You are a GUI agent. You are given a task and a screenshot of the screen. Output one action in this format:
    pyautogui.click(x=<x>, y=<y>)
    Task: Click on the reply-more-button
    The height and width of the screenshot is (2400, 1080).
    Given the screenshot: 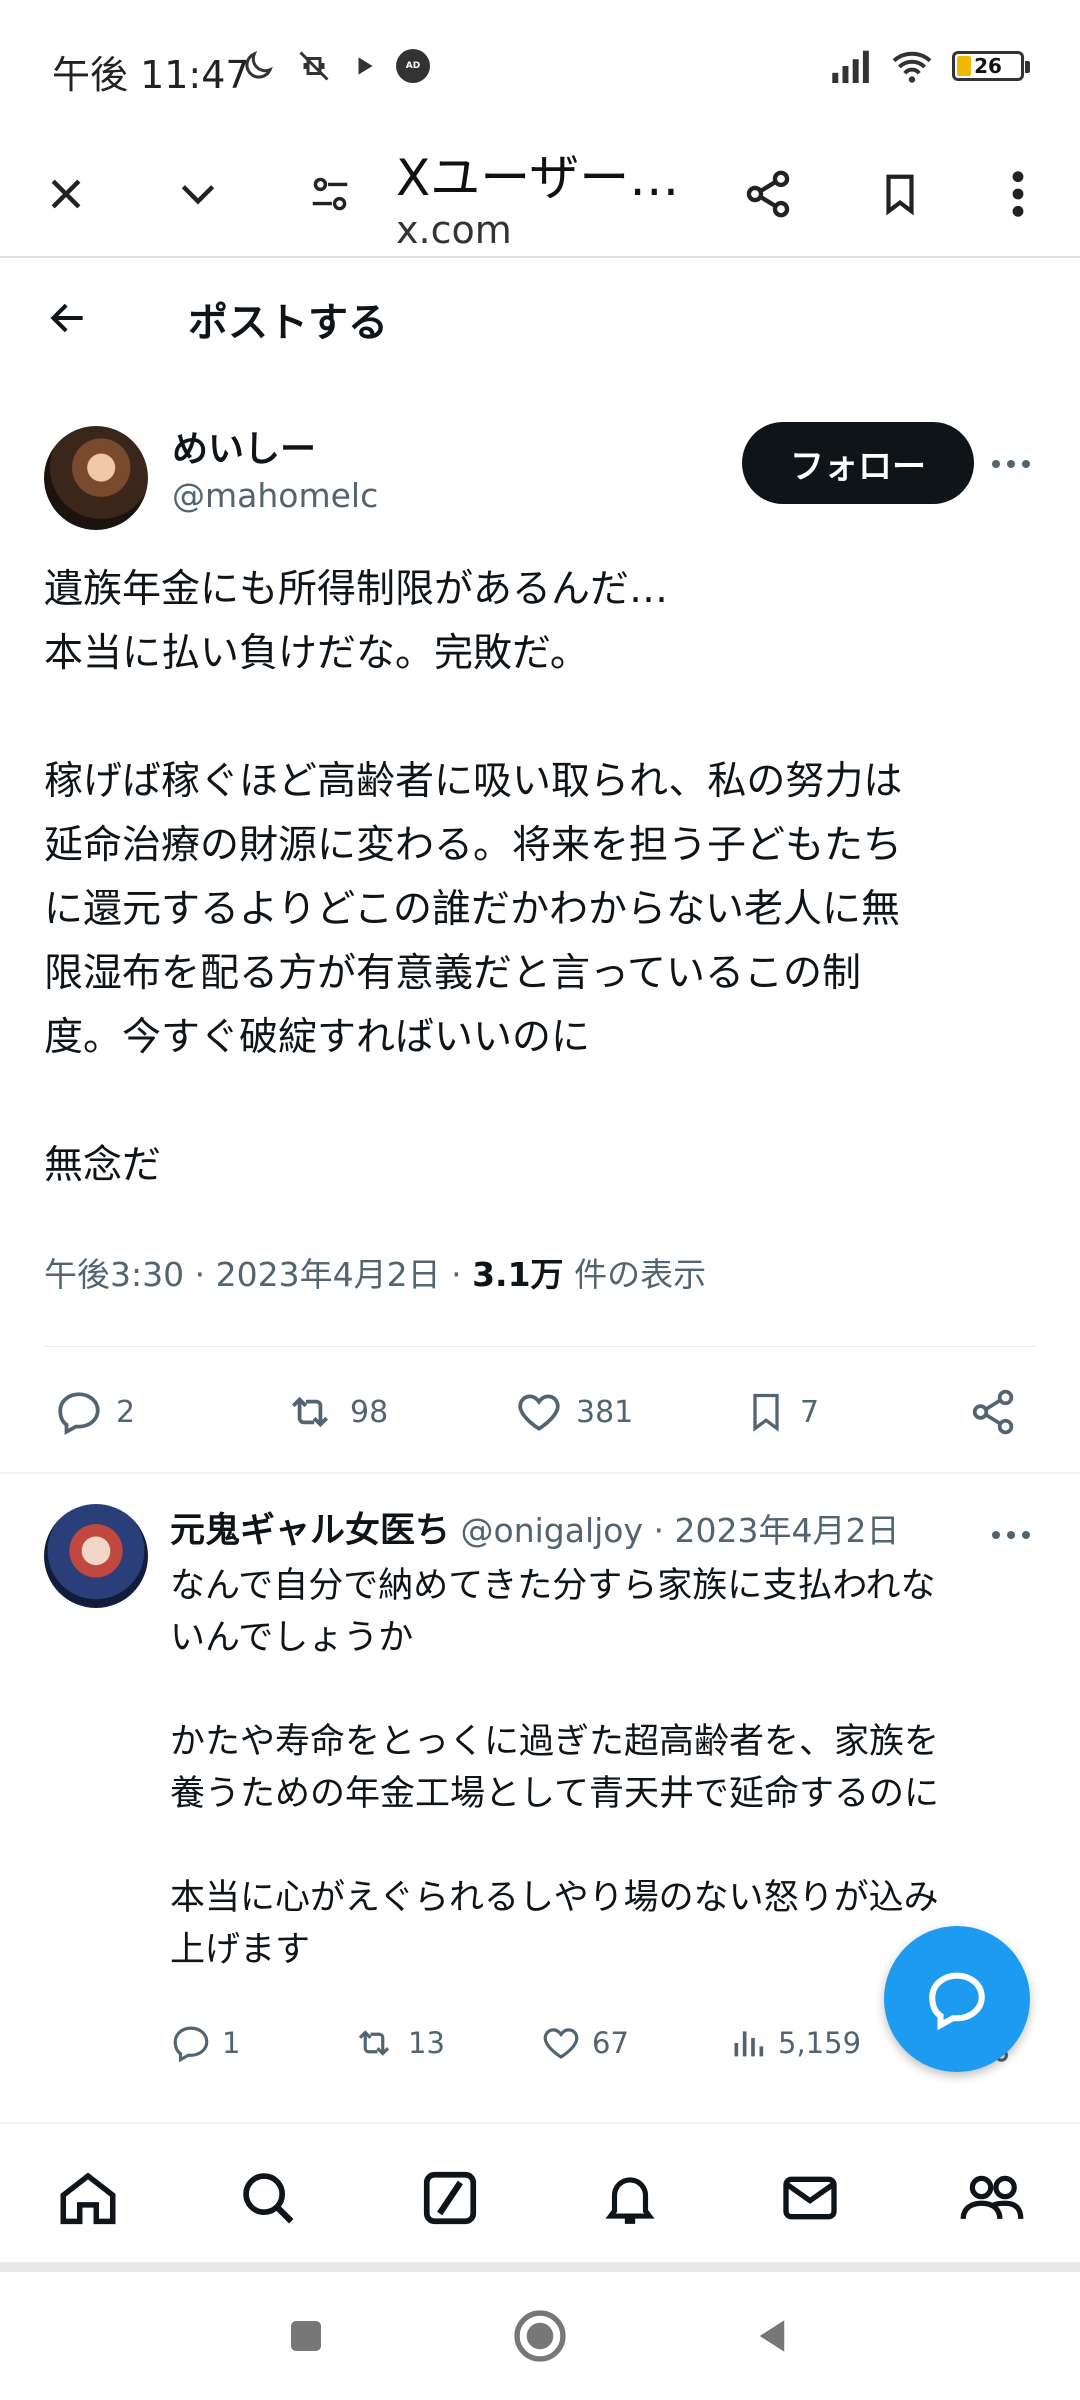 What is the action you would take?
    pyautogui.click(x=1011, y=1535)
    